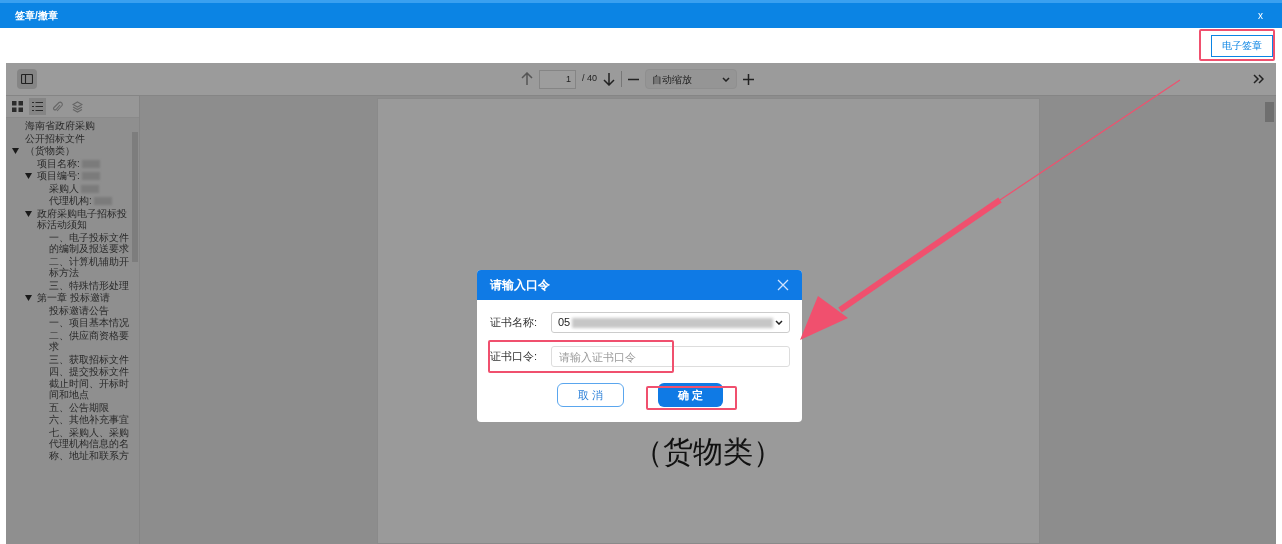 The image size is (1282, 544). Describe the element at coordinates (50, 151) in the screenshot. I see `outline-item: （货物类）` at that location.